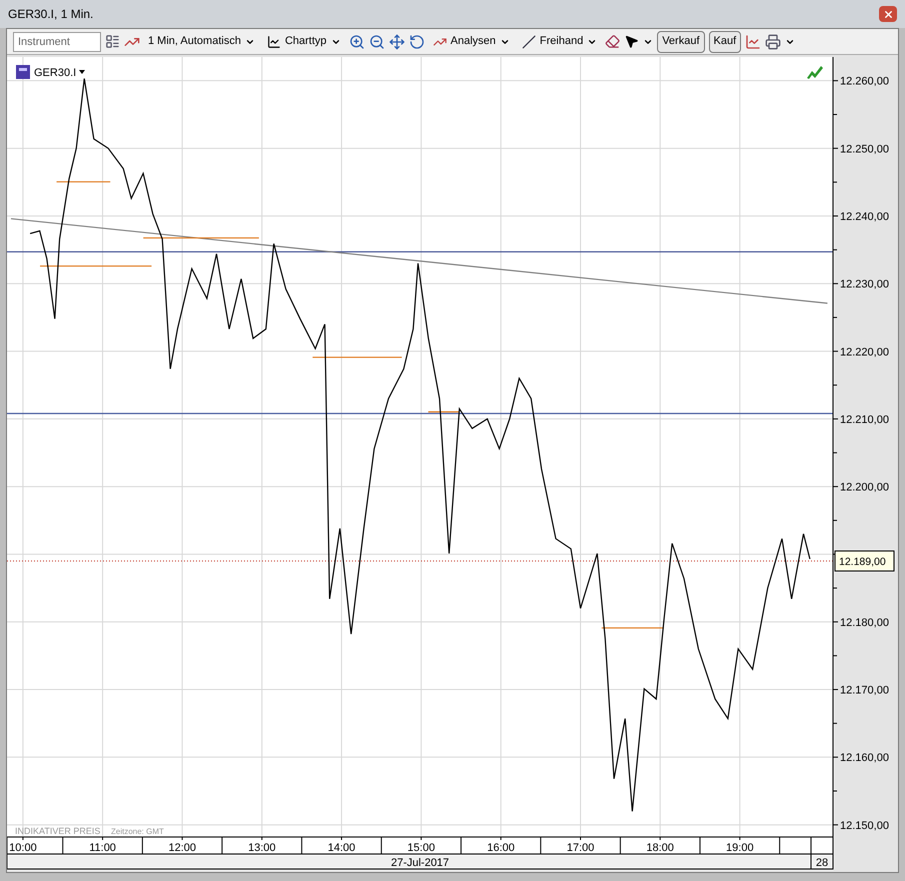 The width and height of the screenshot is (905, 881). What do you see at coordinates (864, 352) in the screenshot?
I see `axis-tick-label: 12.220,00` at bounding box center [864, 352].